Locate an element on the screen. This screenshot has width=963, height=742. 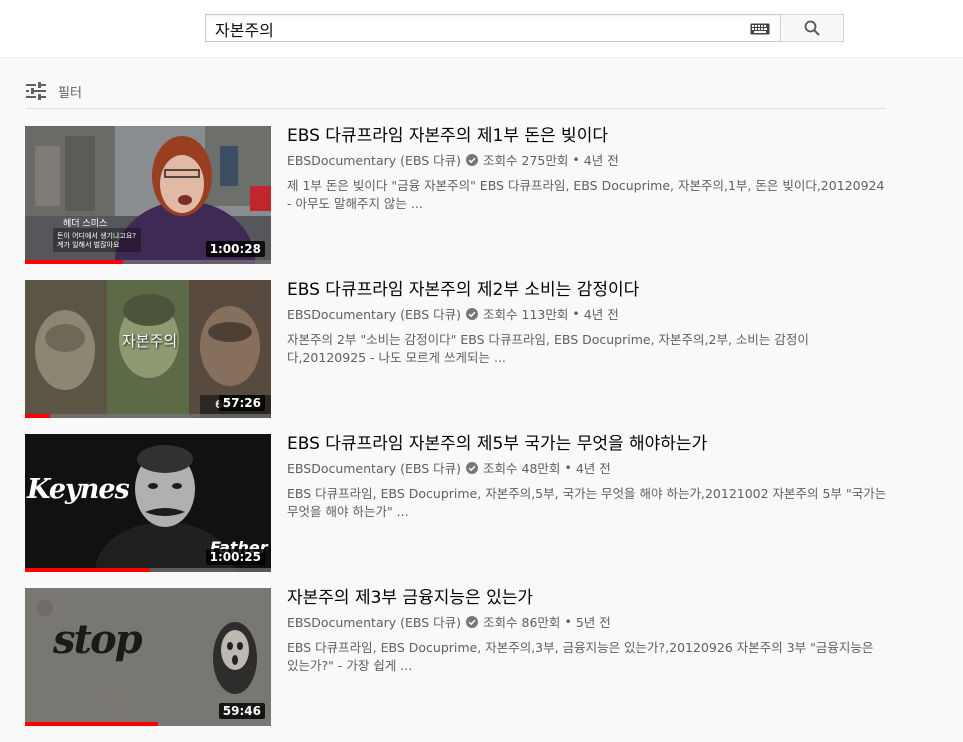
thumbnail-subtitle: 돈이 어디에서 생기냐고요? 계가 일해서 벌잖아요 is located at coordinates (96, 241).